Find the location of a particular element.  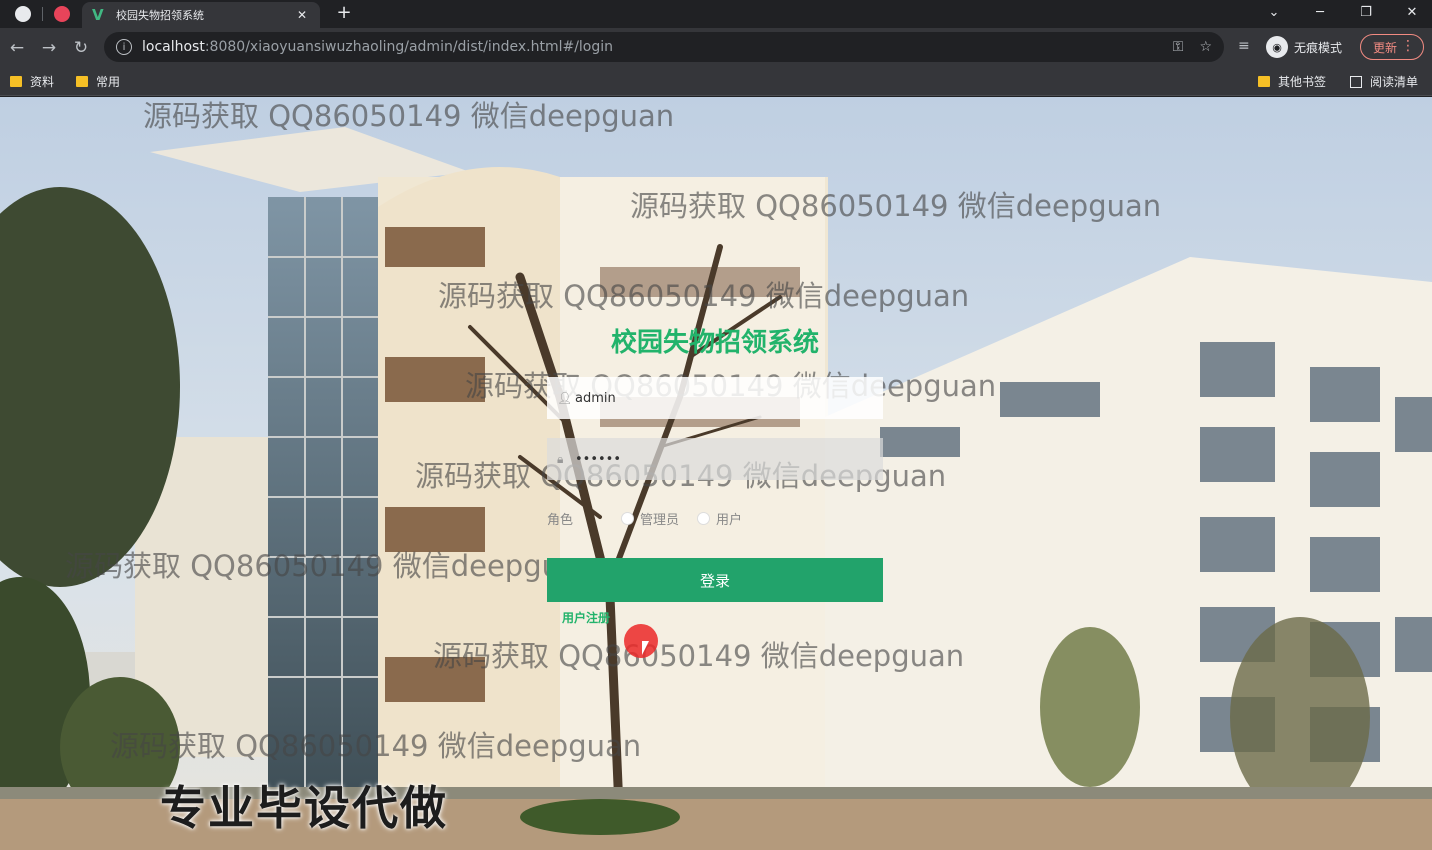

tab-close-icon: ✕ is located at coordinates (302, 15).